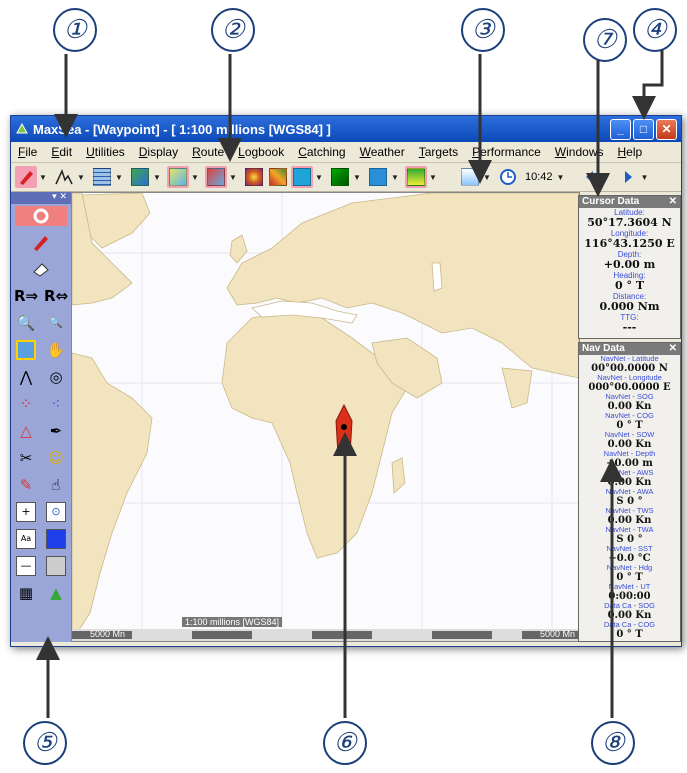 The height and width of the screenshot is (773, 687). Describe the element at coordinates (666, 129) in the screenshot. I see `close-button: ✕` at that location.